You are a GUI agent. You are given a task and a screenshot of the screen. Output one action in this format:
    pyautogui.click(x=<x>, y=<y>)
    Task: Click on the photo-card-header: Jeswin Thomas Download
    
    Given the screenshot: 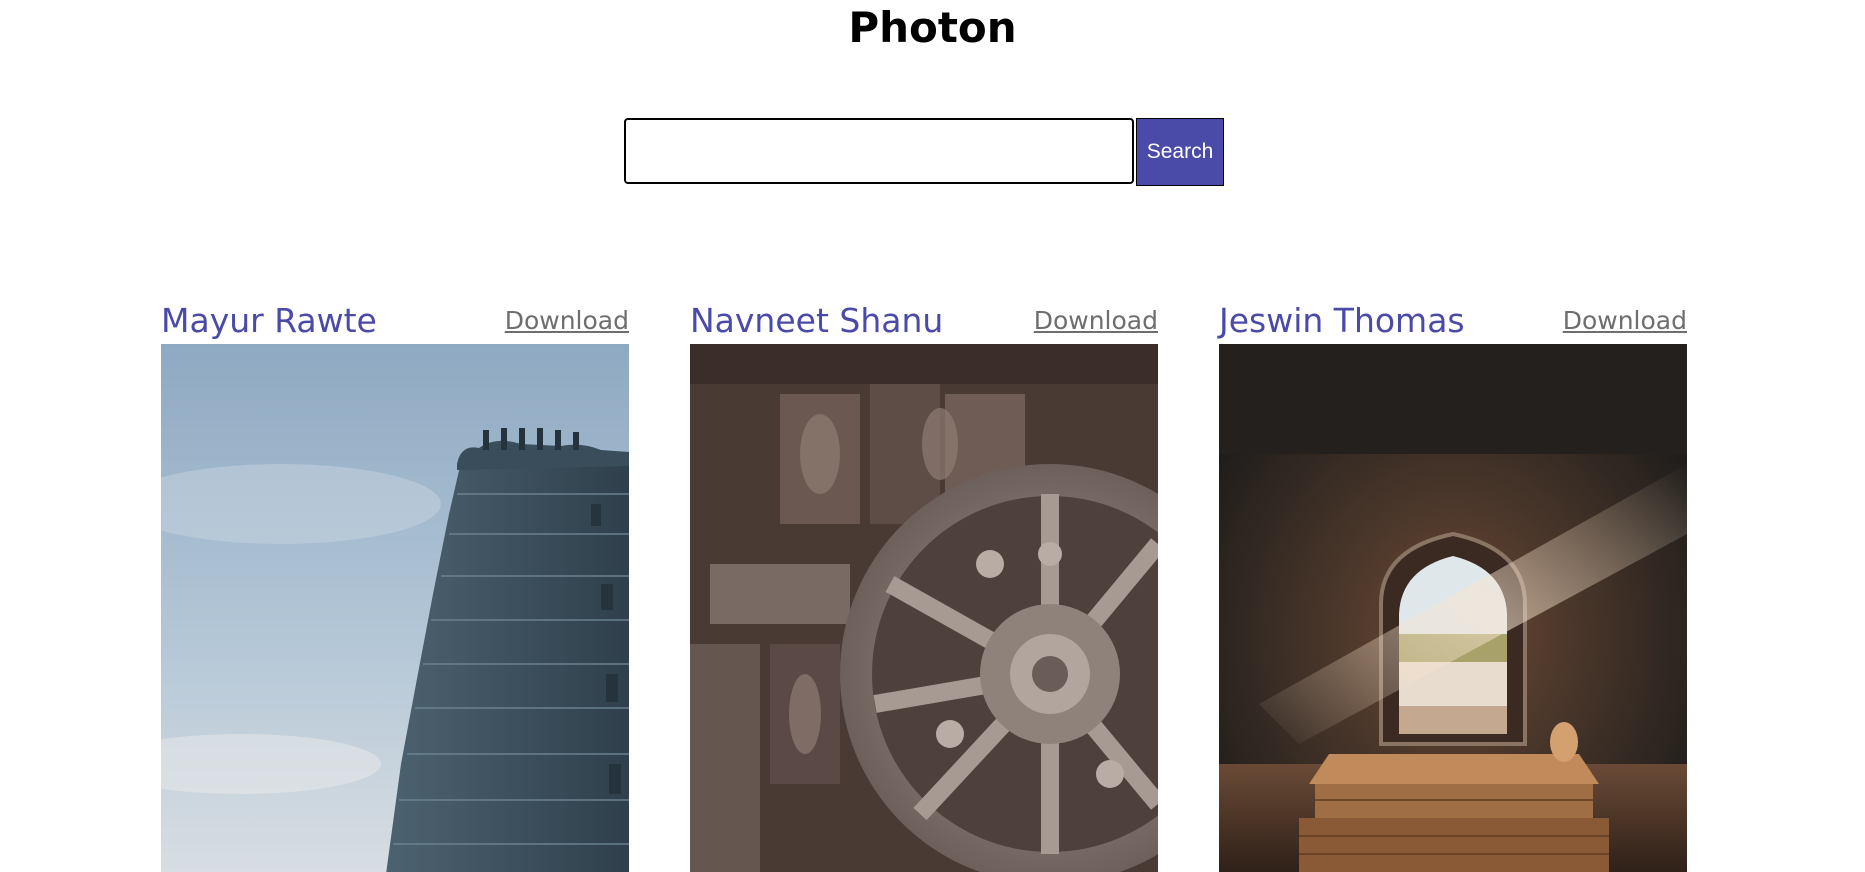 What is the action you would take?
    pyautogui.click(x=1453, y=319)
    